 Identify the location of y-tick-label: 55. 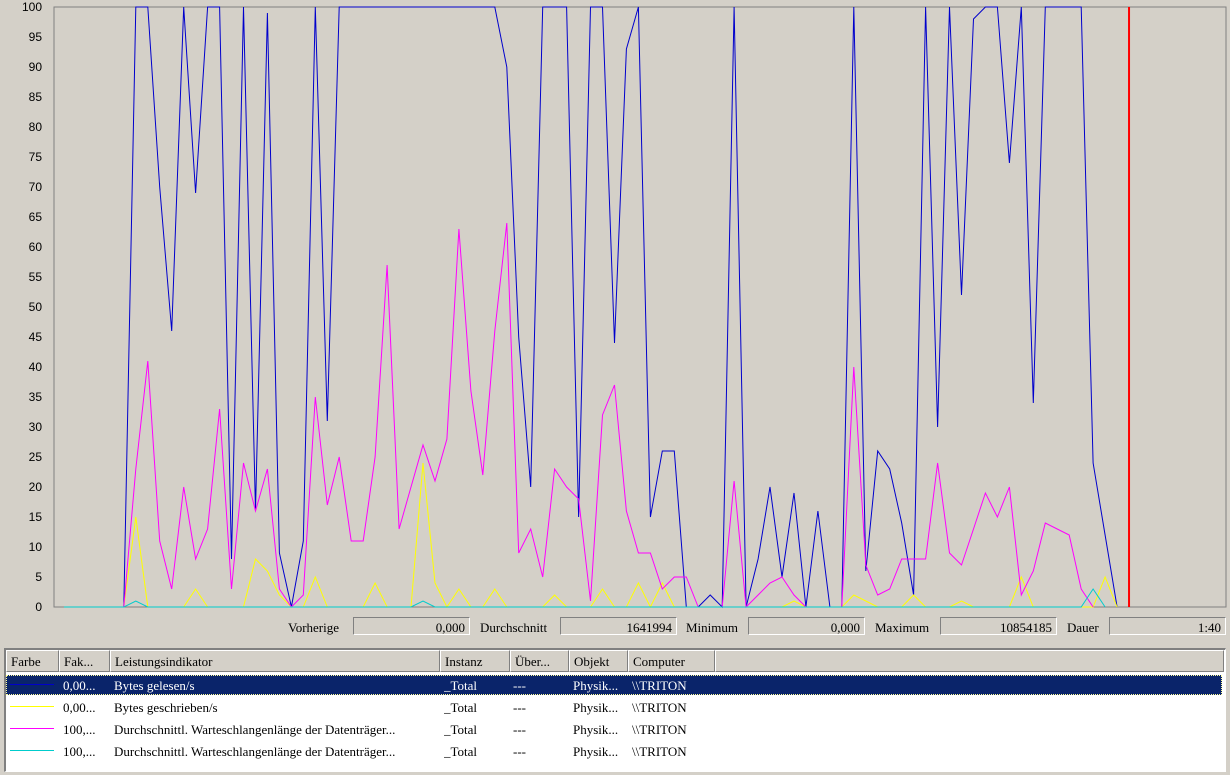
(36, 277).